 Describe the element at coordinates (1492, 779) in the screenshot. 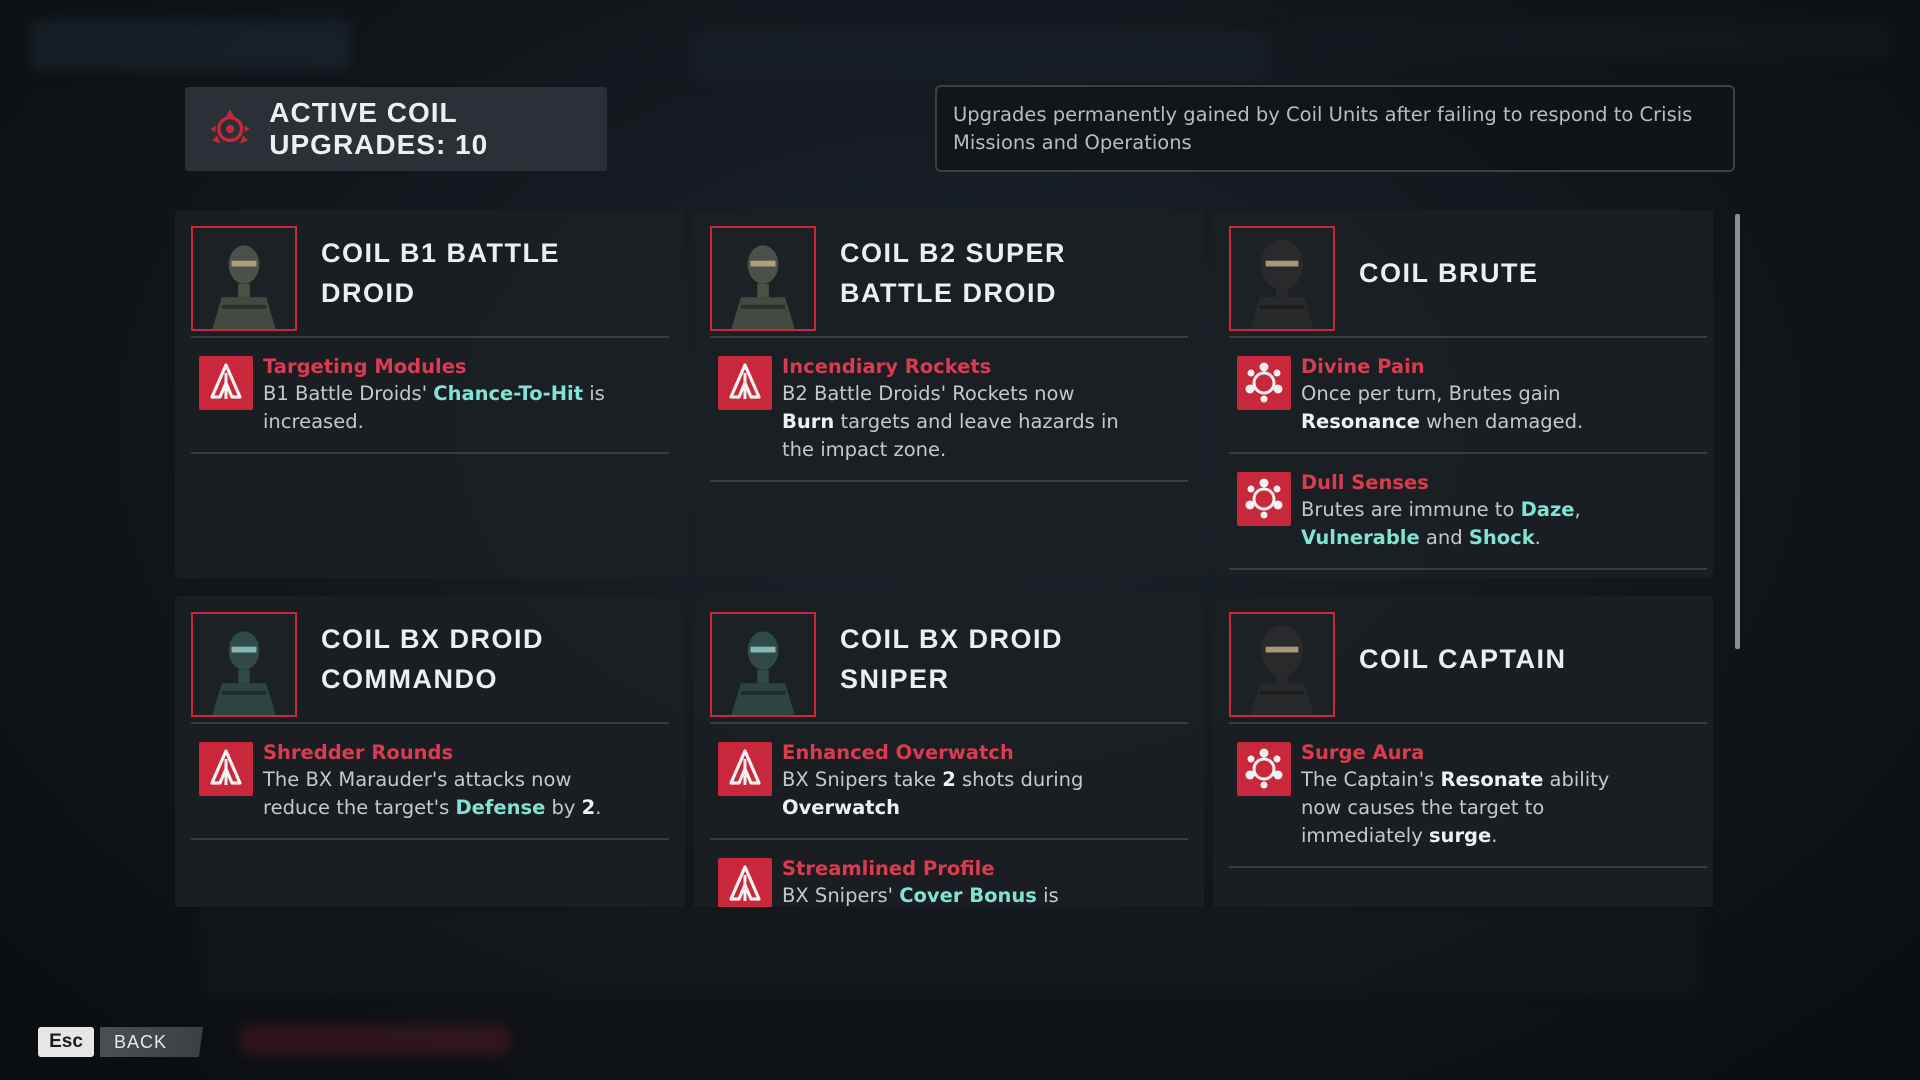

I see `keyword-highlight: Resonate` at that location.